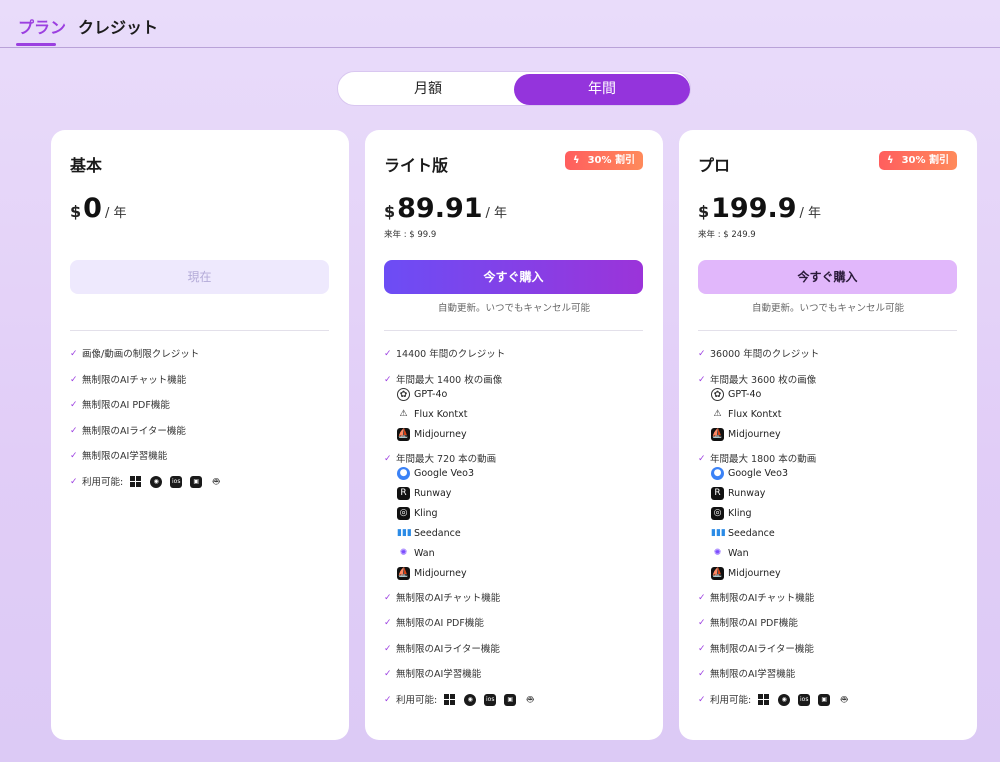 This screenshot has width=1000, height=762. Describe the element at coordinates (428, 89) in the screenshot. I see `monthly-toggle-button: 月額` at that location.